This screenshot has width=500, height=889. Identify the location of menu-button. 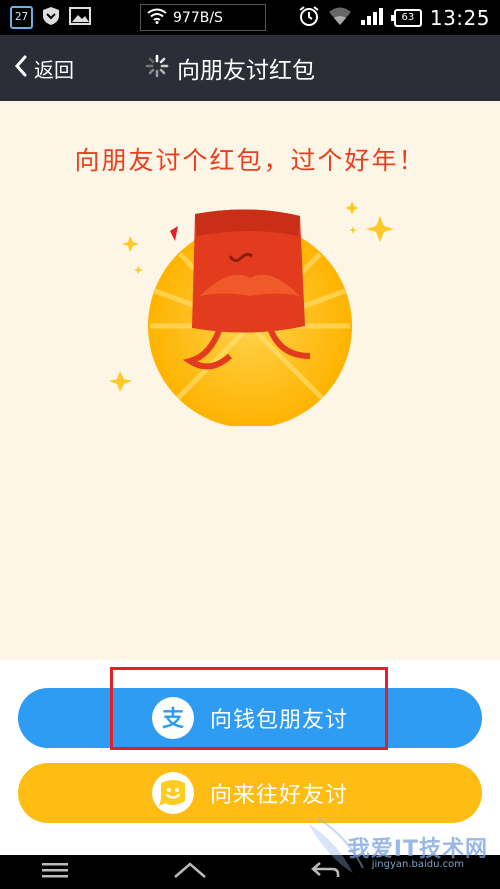
(55, 872).